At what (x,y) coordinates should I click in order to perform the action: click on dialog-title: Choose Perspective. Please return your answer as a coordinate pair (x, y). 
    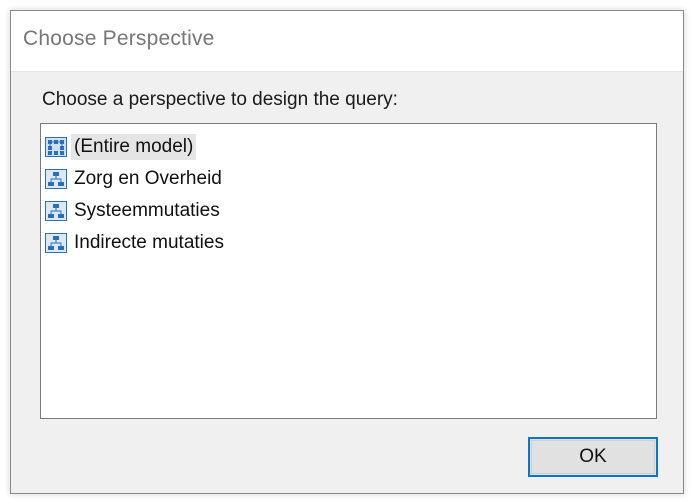
    Looking at the image, I should click on (119, 38).